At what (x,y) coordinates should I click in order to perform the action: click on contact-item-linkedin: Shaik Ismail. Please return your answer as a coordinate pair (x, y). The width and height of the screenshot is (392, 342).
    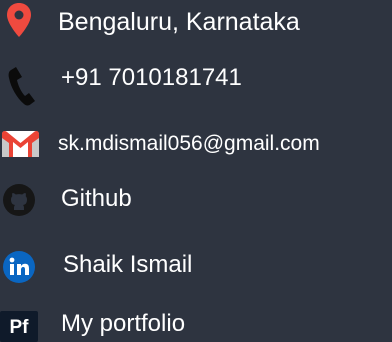
    Looking at the image, I should click on (196, 263).